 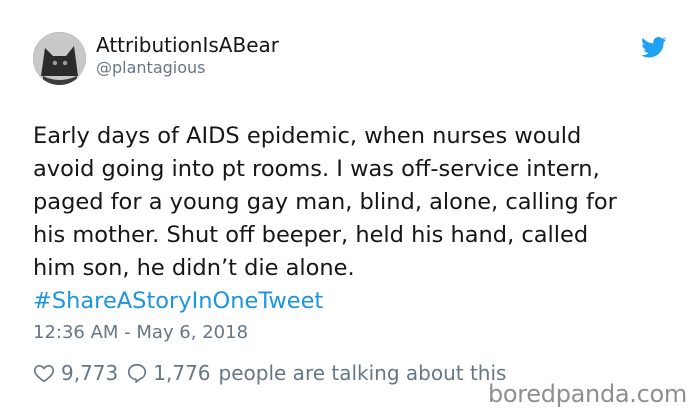 I want to click on talking-label: people are talking about this, so click(x=363, y=373).